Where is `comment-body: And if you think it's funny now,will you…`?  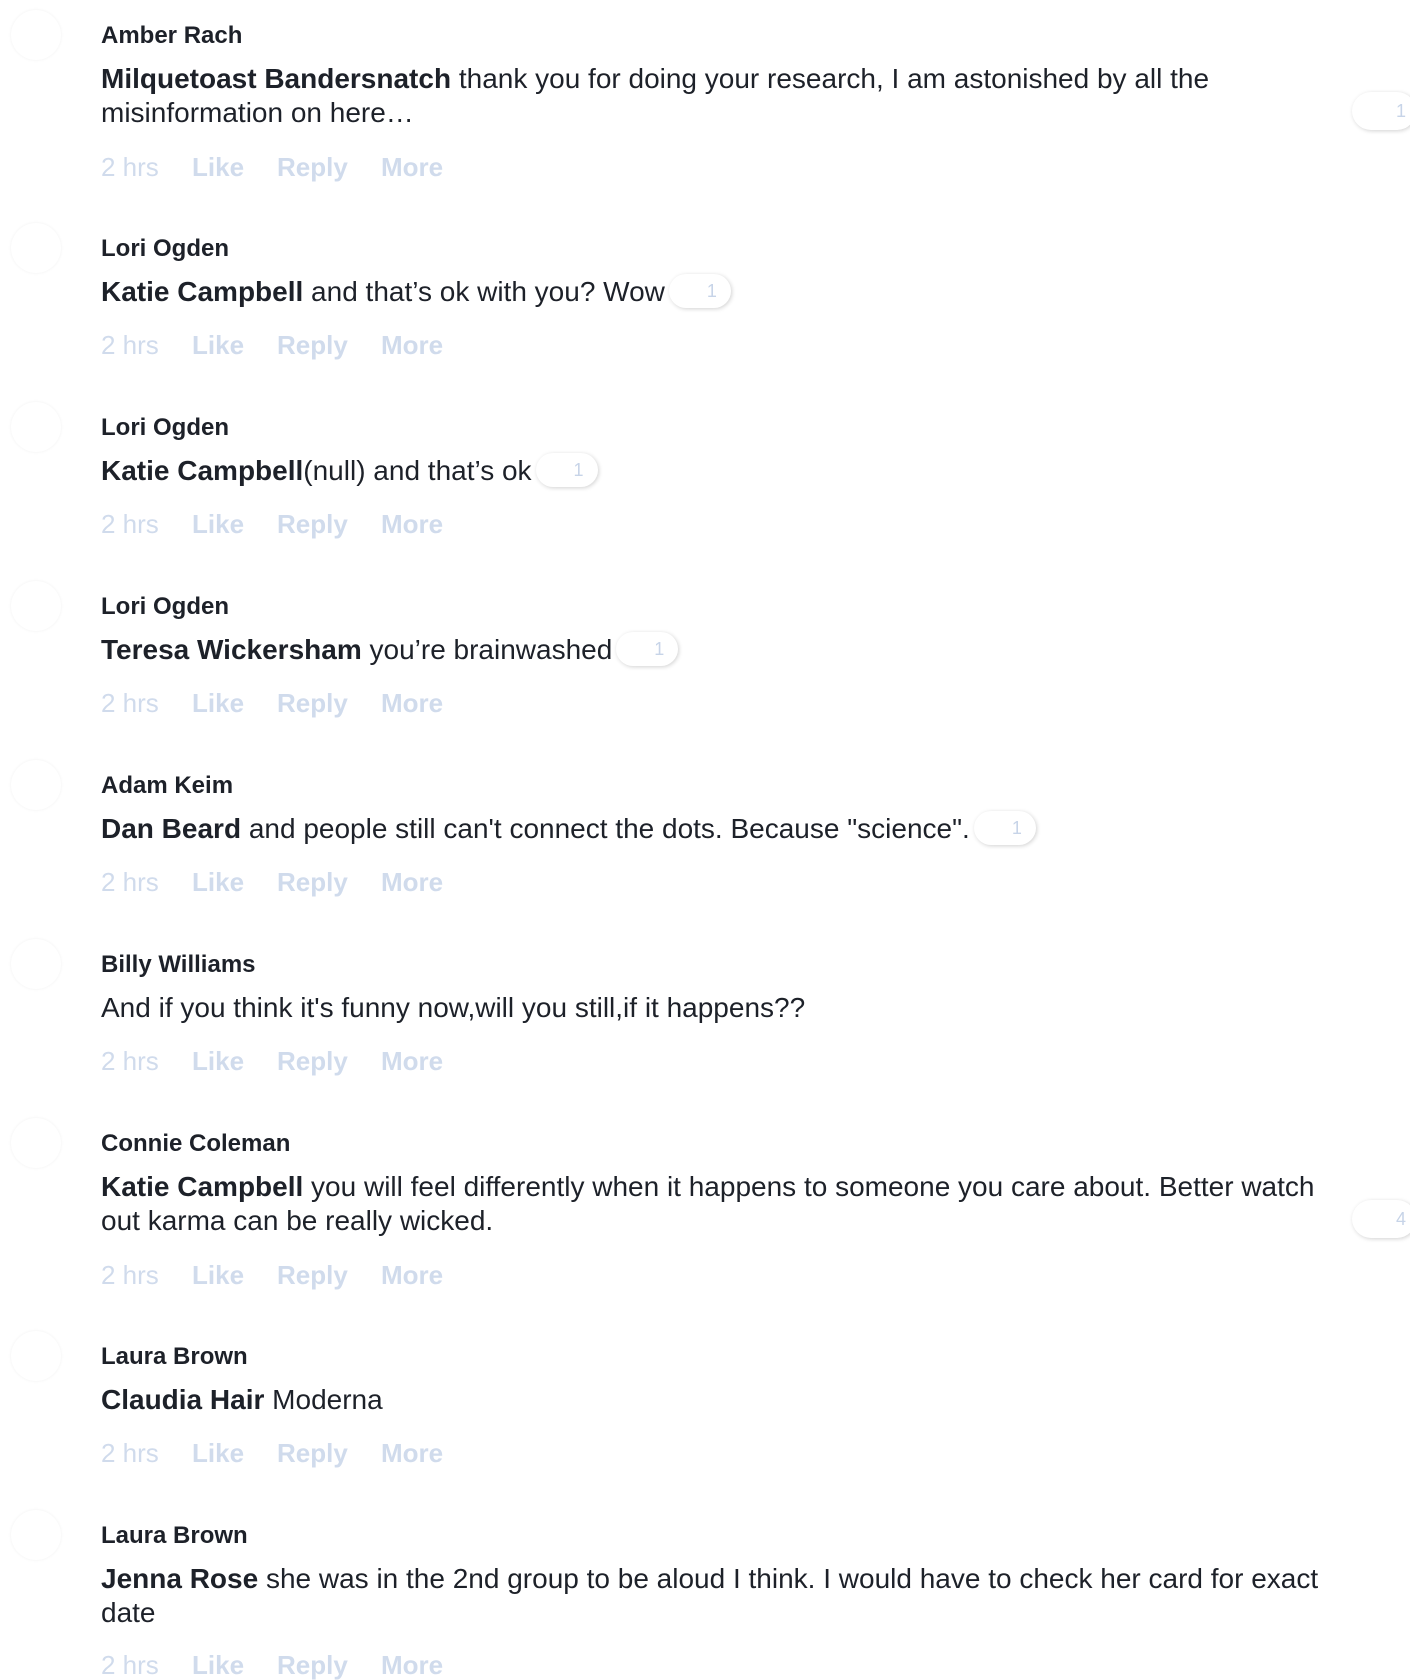 comment-body: And if you think it's funny now,will you… is located at coordinates (721, 1008).